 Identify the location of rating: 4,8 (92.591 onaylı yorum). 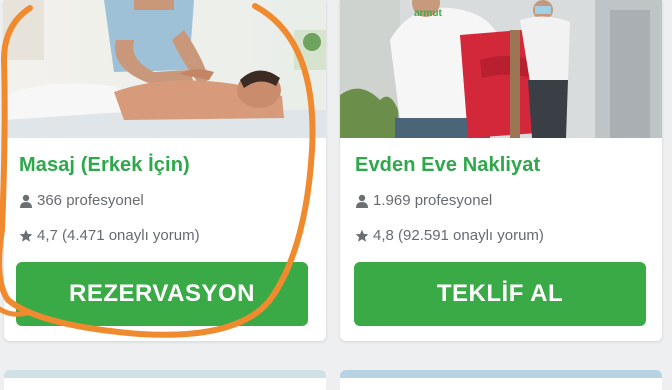
(449, 235).